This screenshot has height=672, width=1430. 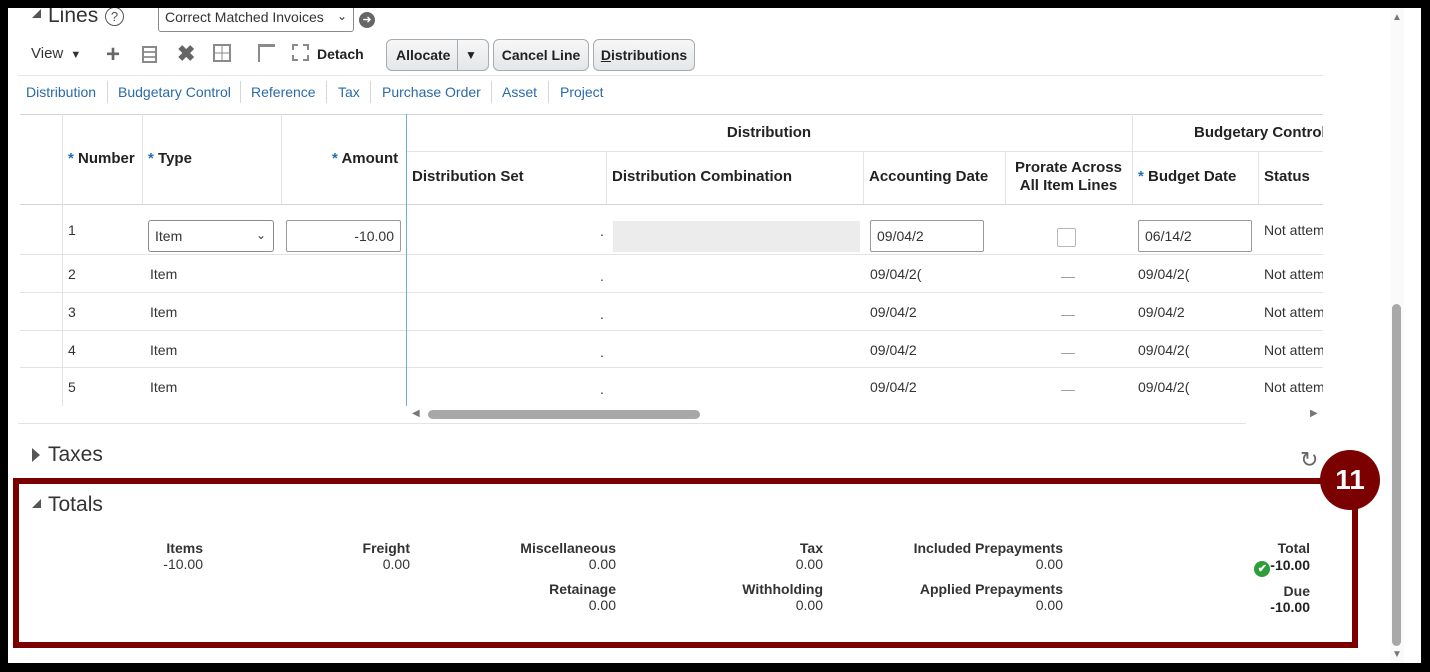 What do you see at coordinates (76, 55) in the screenshot?
I see `caret-down-icon: ▼` at bounding box center [76, 55].